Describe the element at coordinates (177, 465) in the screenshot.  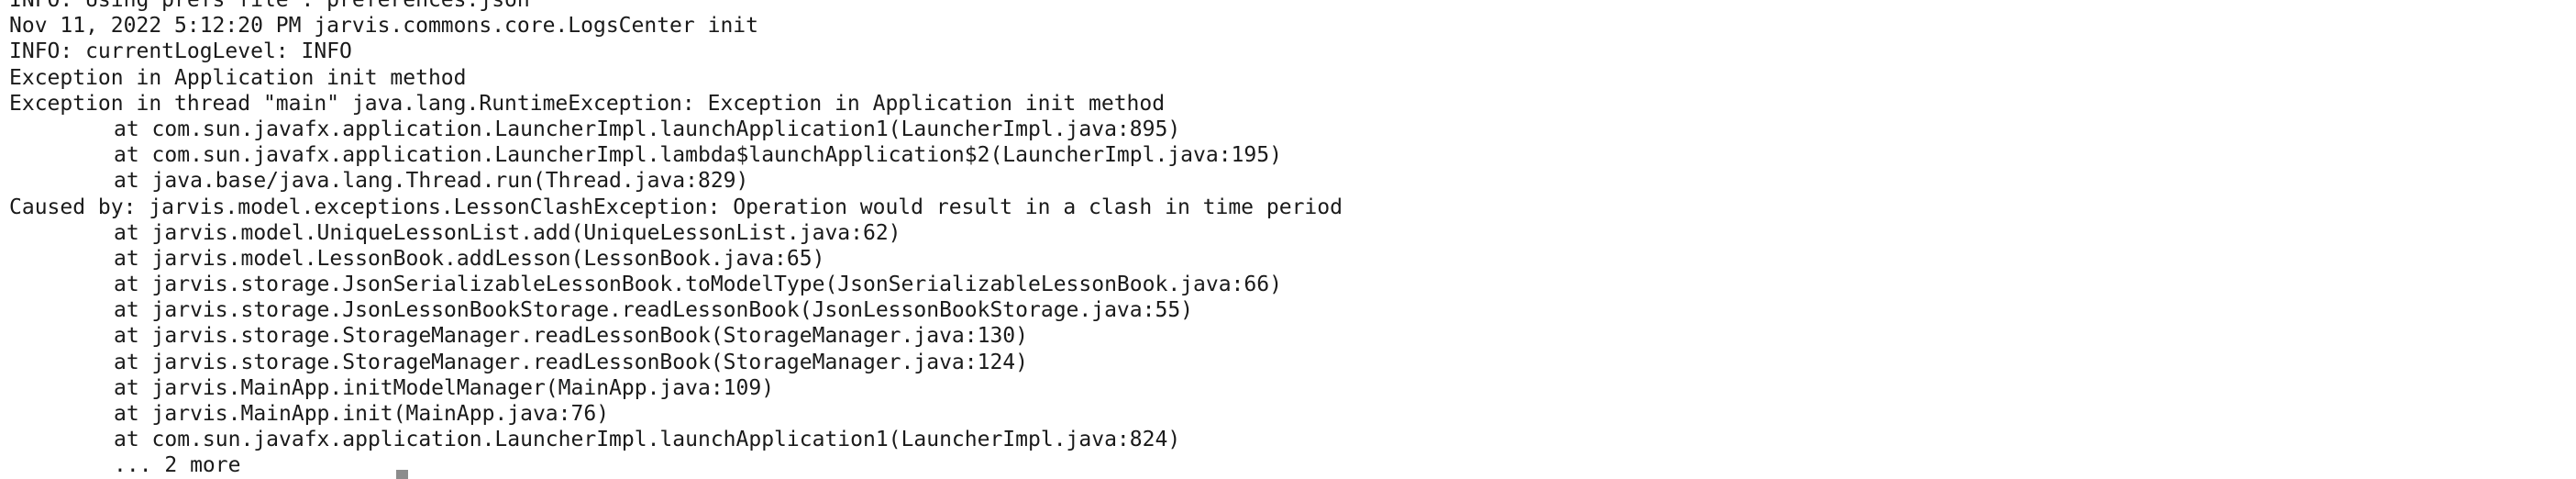
I see `stack-trace-line: ... 2 more` at that location.